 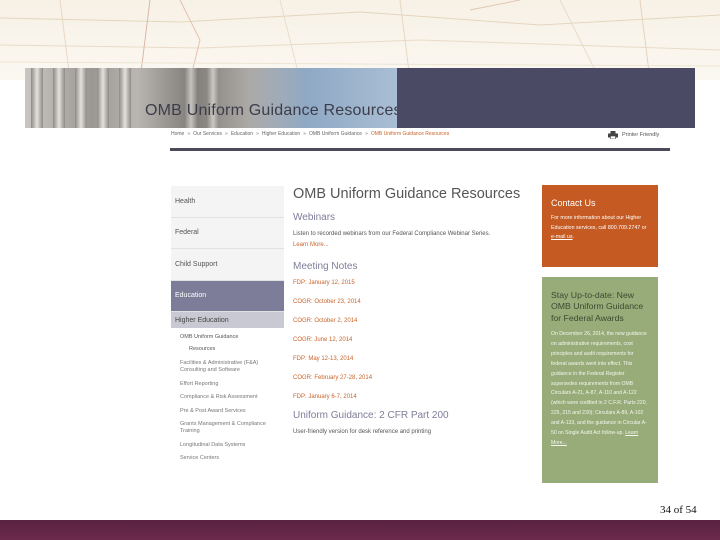 What do you see at coordinates (227, 337) in the screenshot?
I see `sidebar-item-omb-uniform-guidance: OMB Uniform Guidance` at bounding box center [227, 337].